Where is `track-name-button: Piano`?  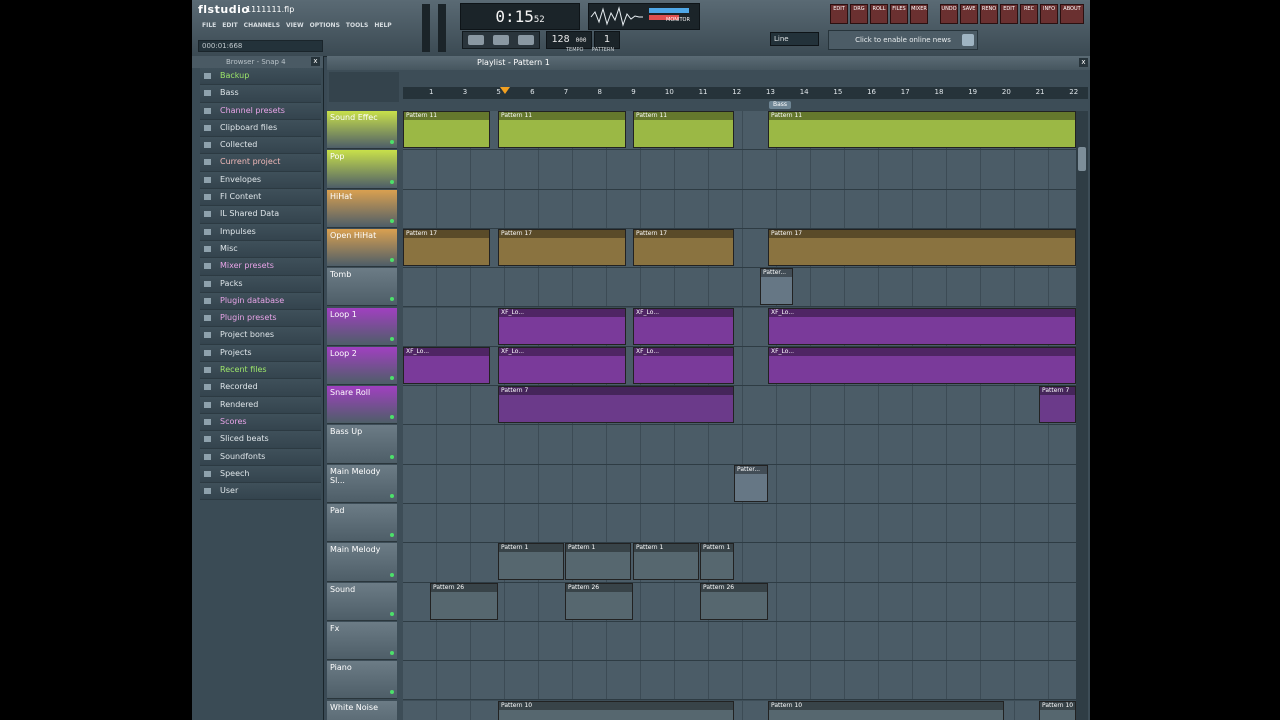 track-name-button: Piano is located at coordinates (362, 680).